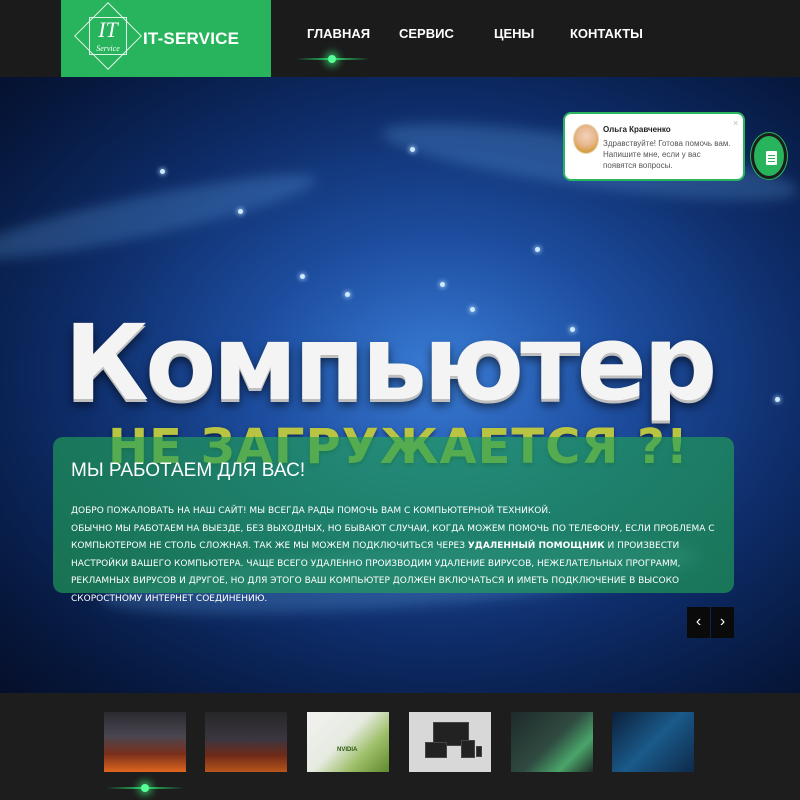 This screenshot has width=800, height=800. Describe the element at coordinates (586, 139) in the screenshot. I see `avatar` at that location.